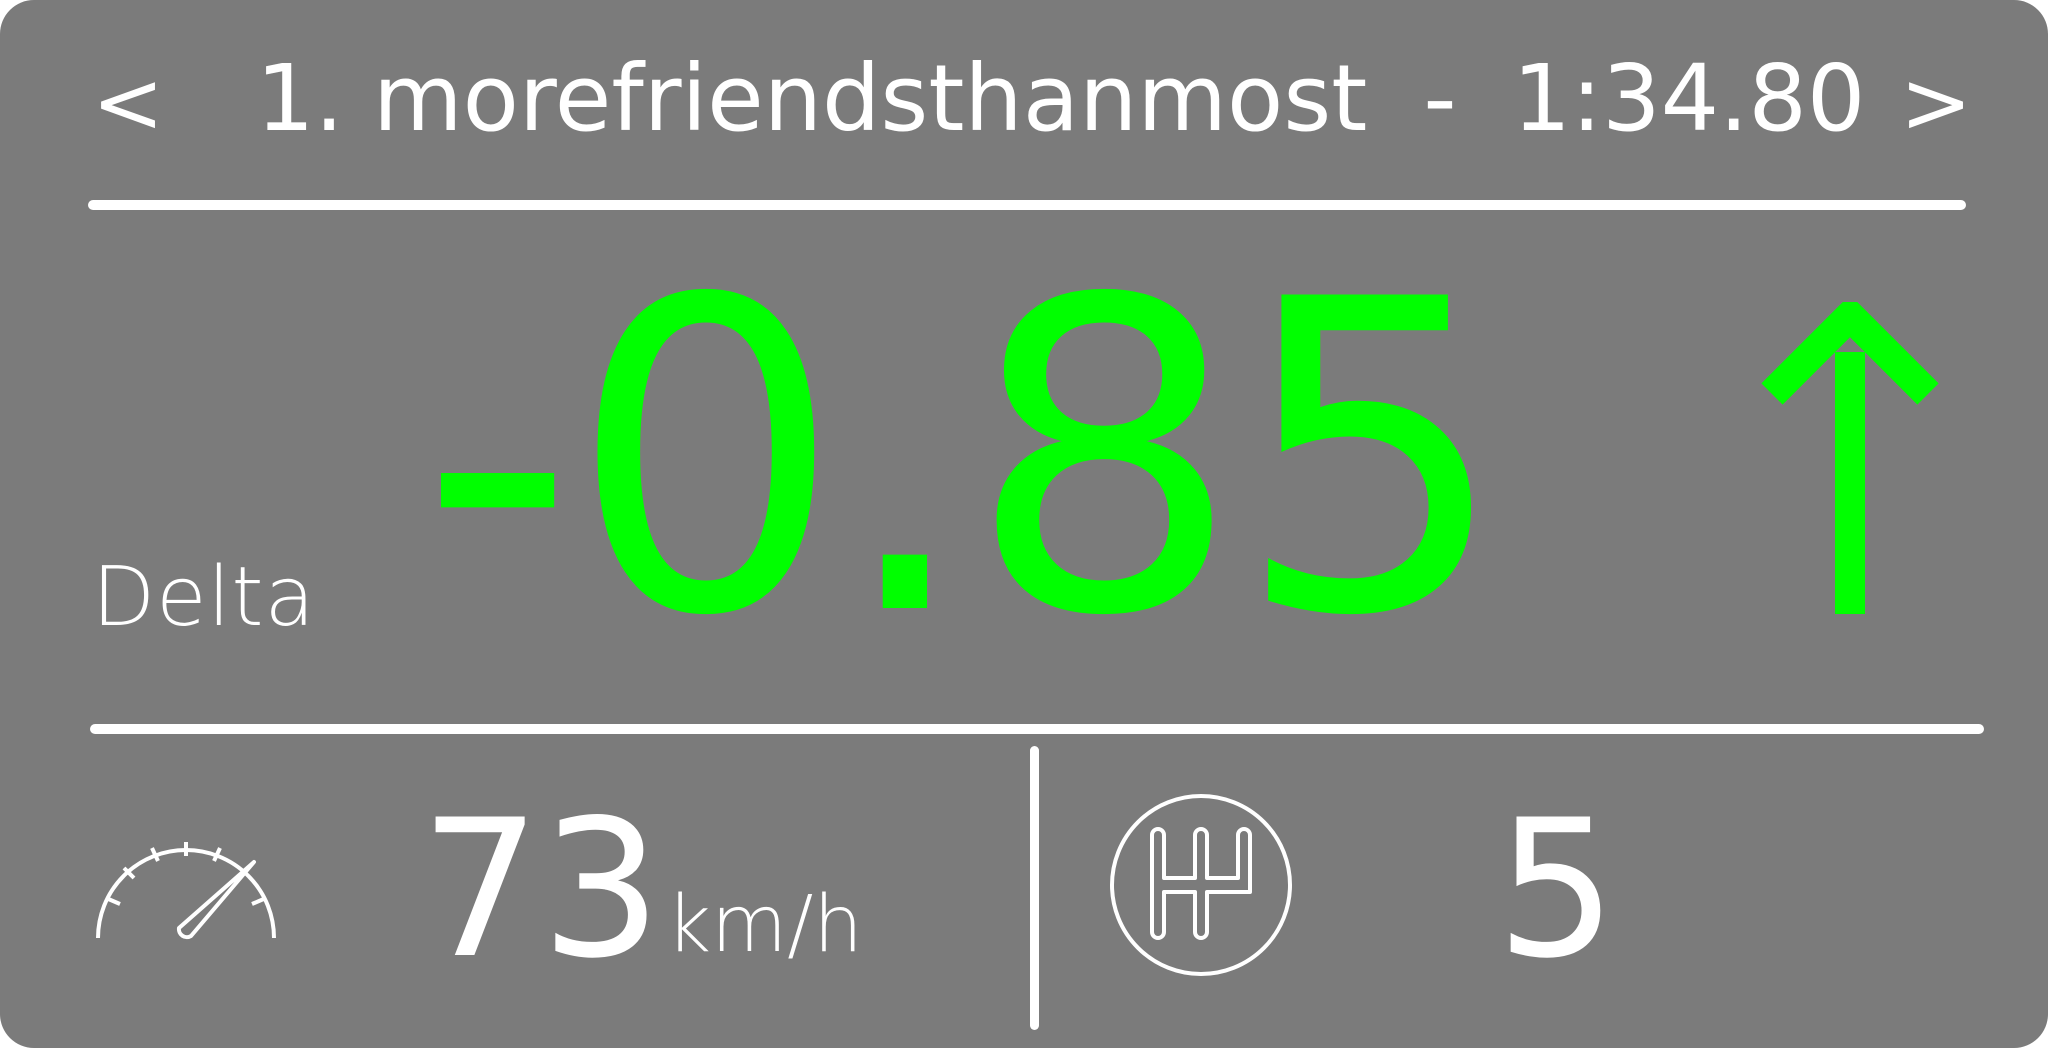  Describe the element at coordinates (1556, 889) in the screenshot. I see `gear-value: 5` at that location.